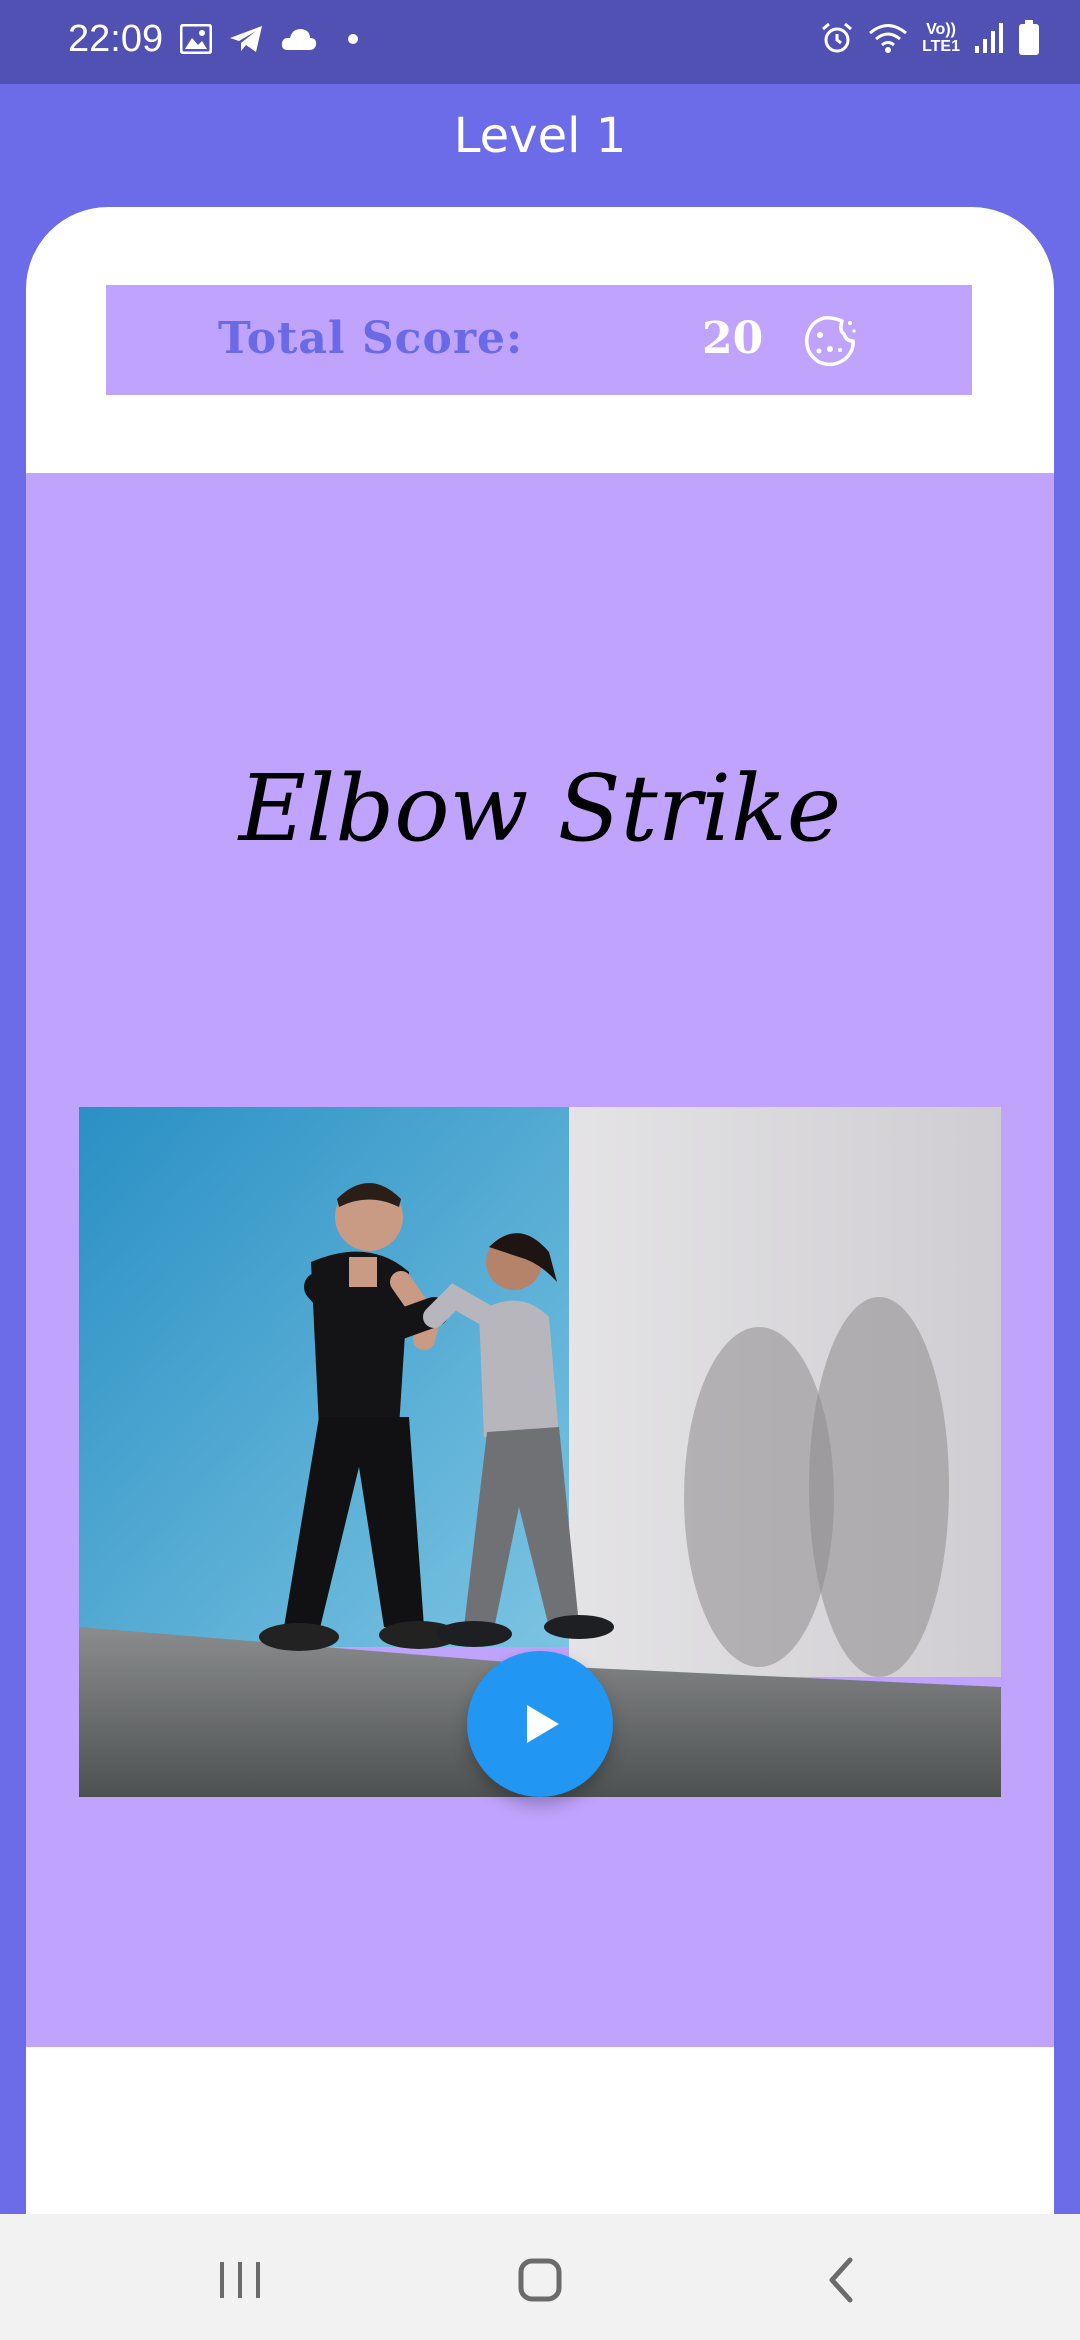 Image resolution: width=1080 pixels, height=2340 pixels. What do you see at coordinates (539, 340) in the screenshot?
I see `score-panel: Total Score: 20` at bounding box center [539, 340].